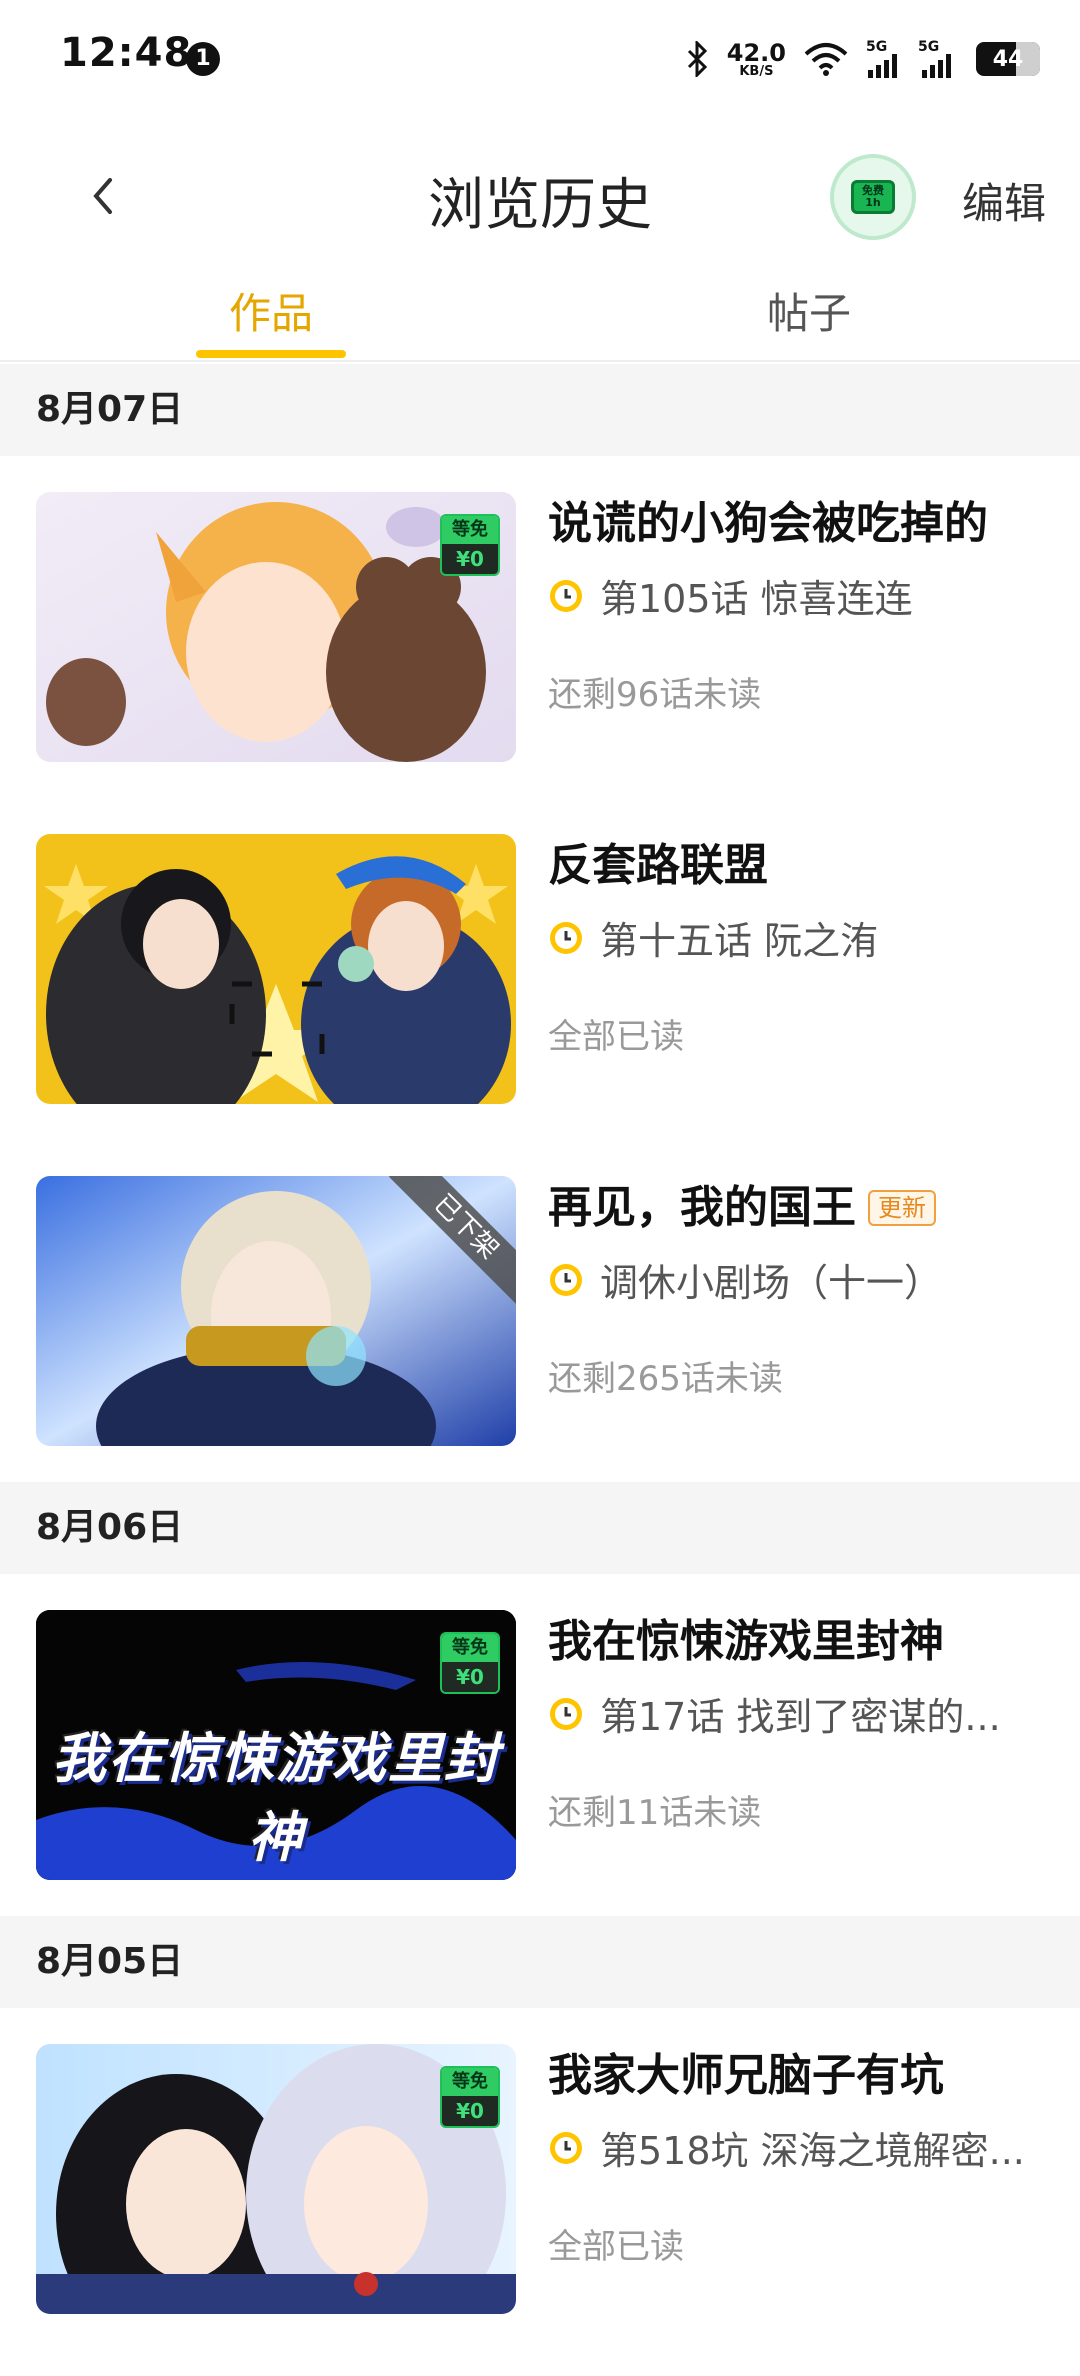 Image resolution: width=1080 pixels, height=2376 pixels. I want to click on list-item: 等免 ¥0 说谎的小狗会被吃掉的 第105话 惊喜连连 还剩96话未读, so click(540, 627).